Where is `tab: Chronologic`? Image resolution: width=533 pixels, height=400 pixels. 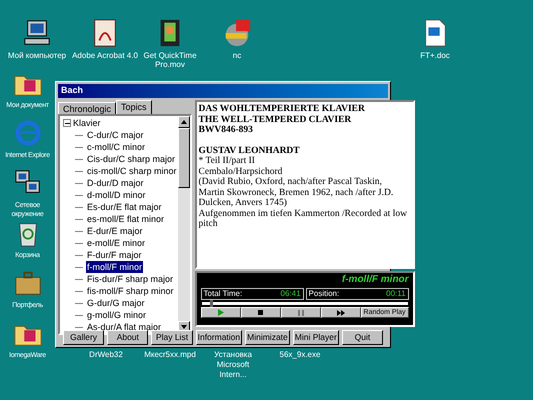 tab: Chronologic is located at coordinates (87, 108).